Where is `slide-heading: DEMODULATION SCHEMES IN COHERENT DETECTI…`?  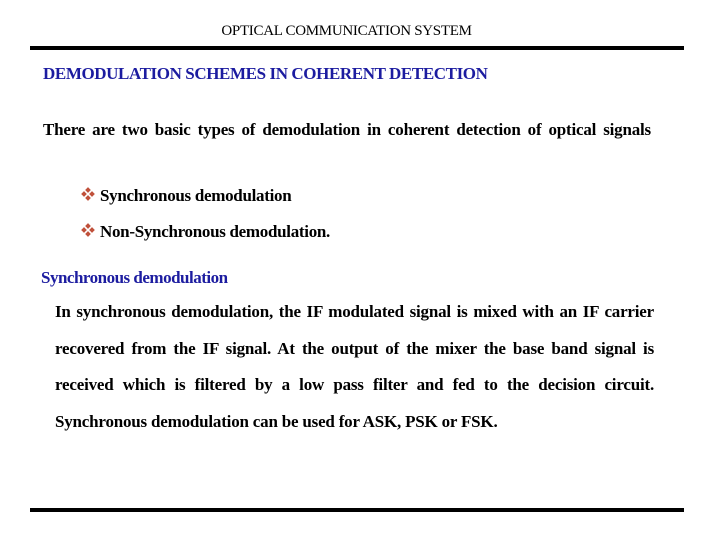 slide-heading: DEMODULATION SCHEMES IN COHERENT DETECTI… is located at coordinates (265, 73).